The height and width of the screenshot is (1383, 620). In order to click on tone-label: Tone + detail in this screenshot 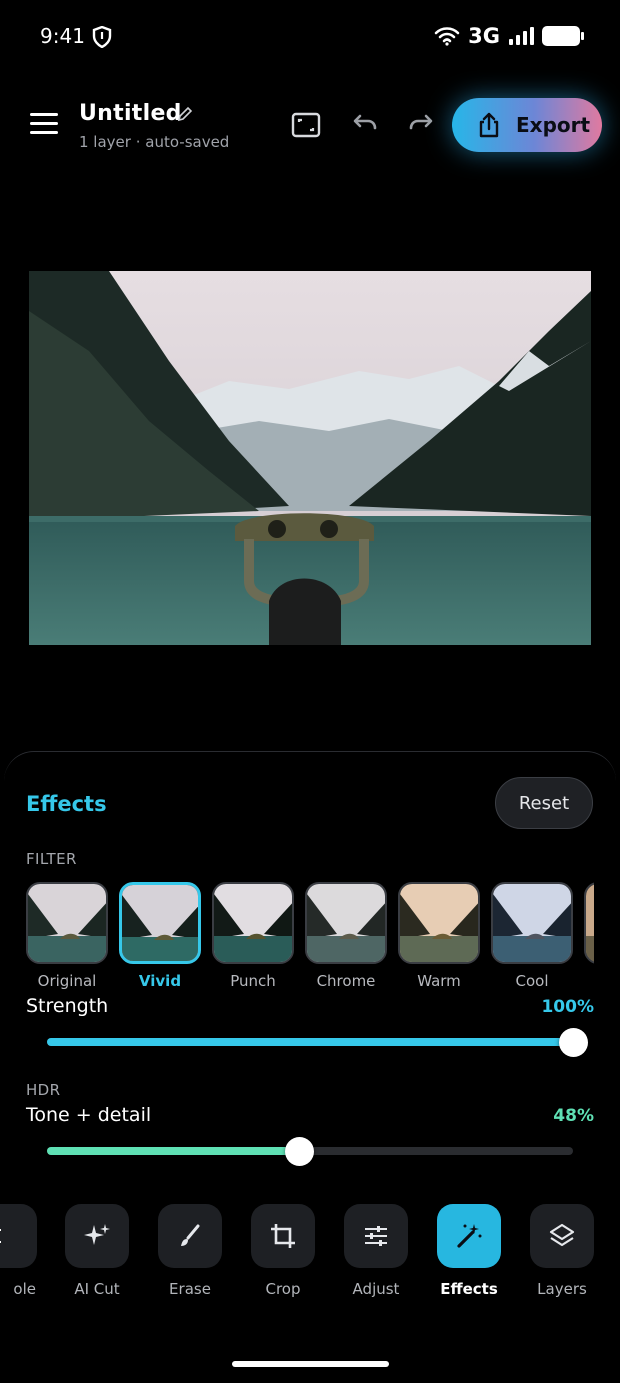, I will do `click(89, 1115)`.